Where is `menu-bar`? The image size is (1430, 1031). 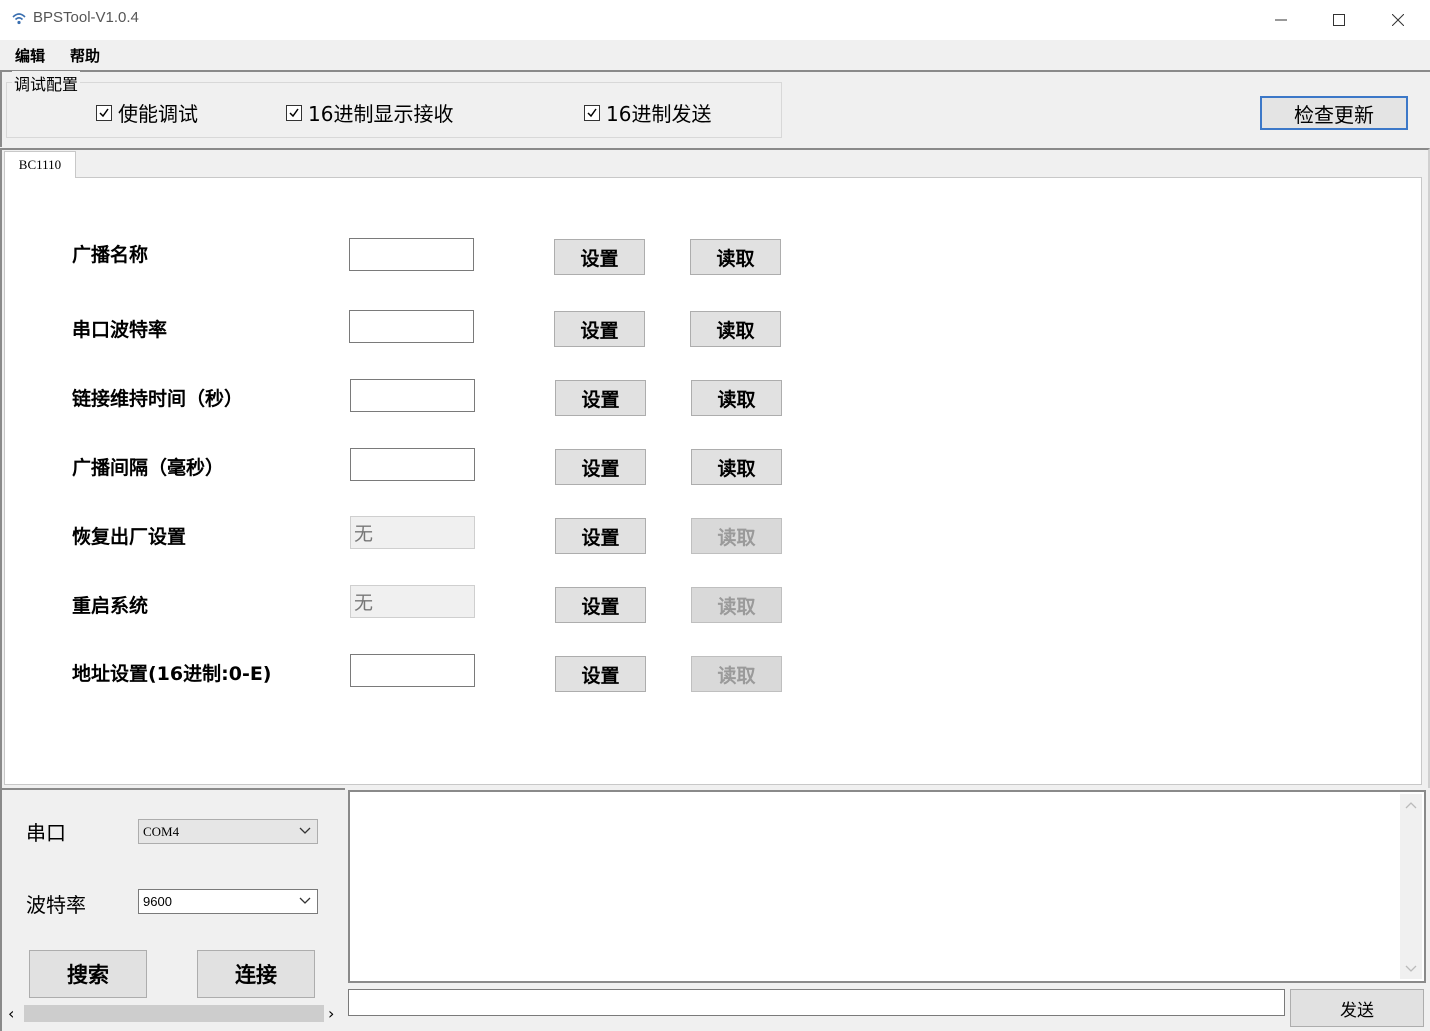 menu-bar is located at coordinates (715, 55).